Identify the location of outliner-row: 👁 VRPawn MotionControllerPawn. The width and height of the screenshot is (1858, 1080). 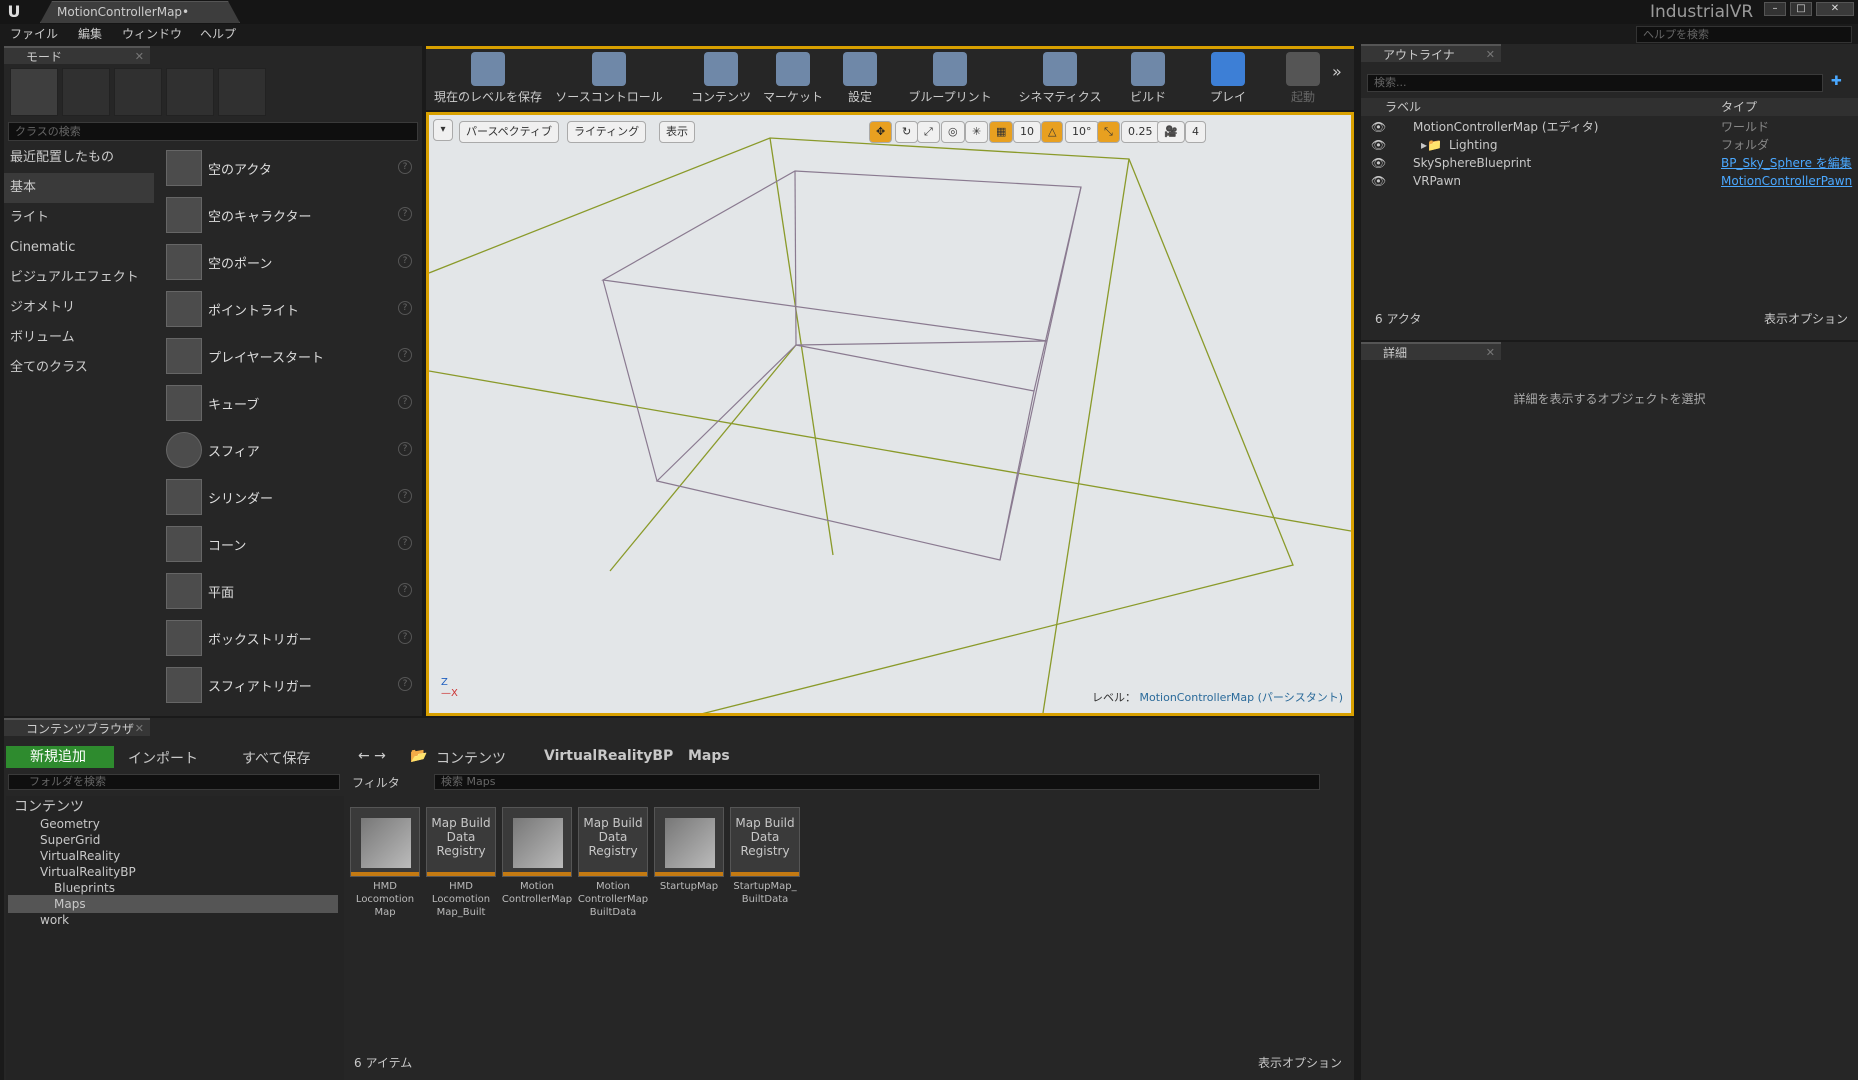
(1609, 181).